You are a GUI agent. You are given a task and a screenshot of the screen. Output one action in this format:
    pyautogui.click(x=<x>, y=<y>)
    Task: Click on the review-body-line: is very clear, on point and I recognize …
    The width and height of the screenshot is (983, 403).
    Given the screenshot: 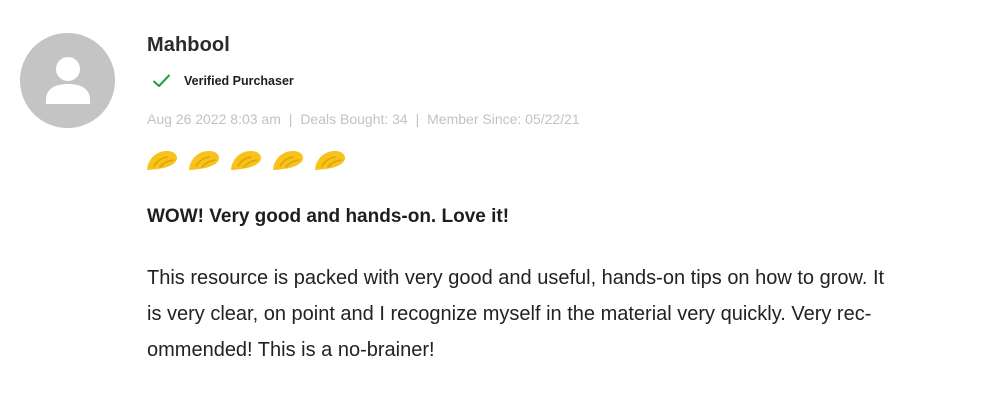 What is the action you would take?
    pyautogui.click(x=509, y=314)
    